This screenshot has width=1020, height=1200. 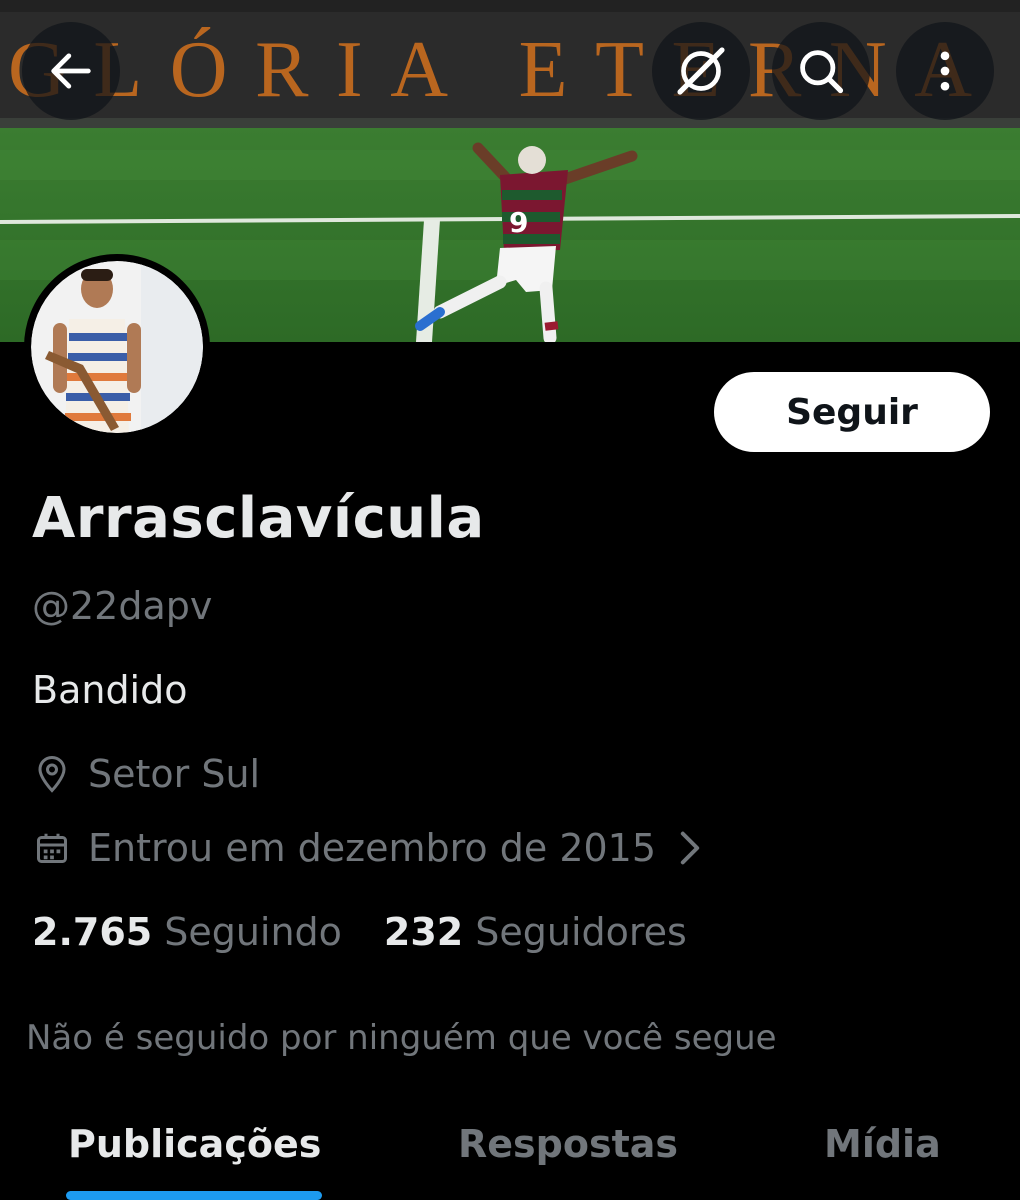 I want to click on search-button, so click(x=821, y=71).